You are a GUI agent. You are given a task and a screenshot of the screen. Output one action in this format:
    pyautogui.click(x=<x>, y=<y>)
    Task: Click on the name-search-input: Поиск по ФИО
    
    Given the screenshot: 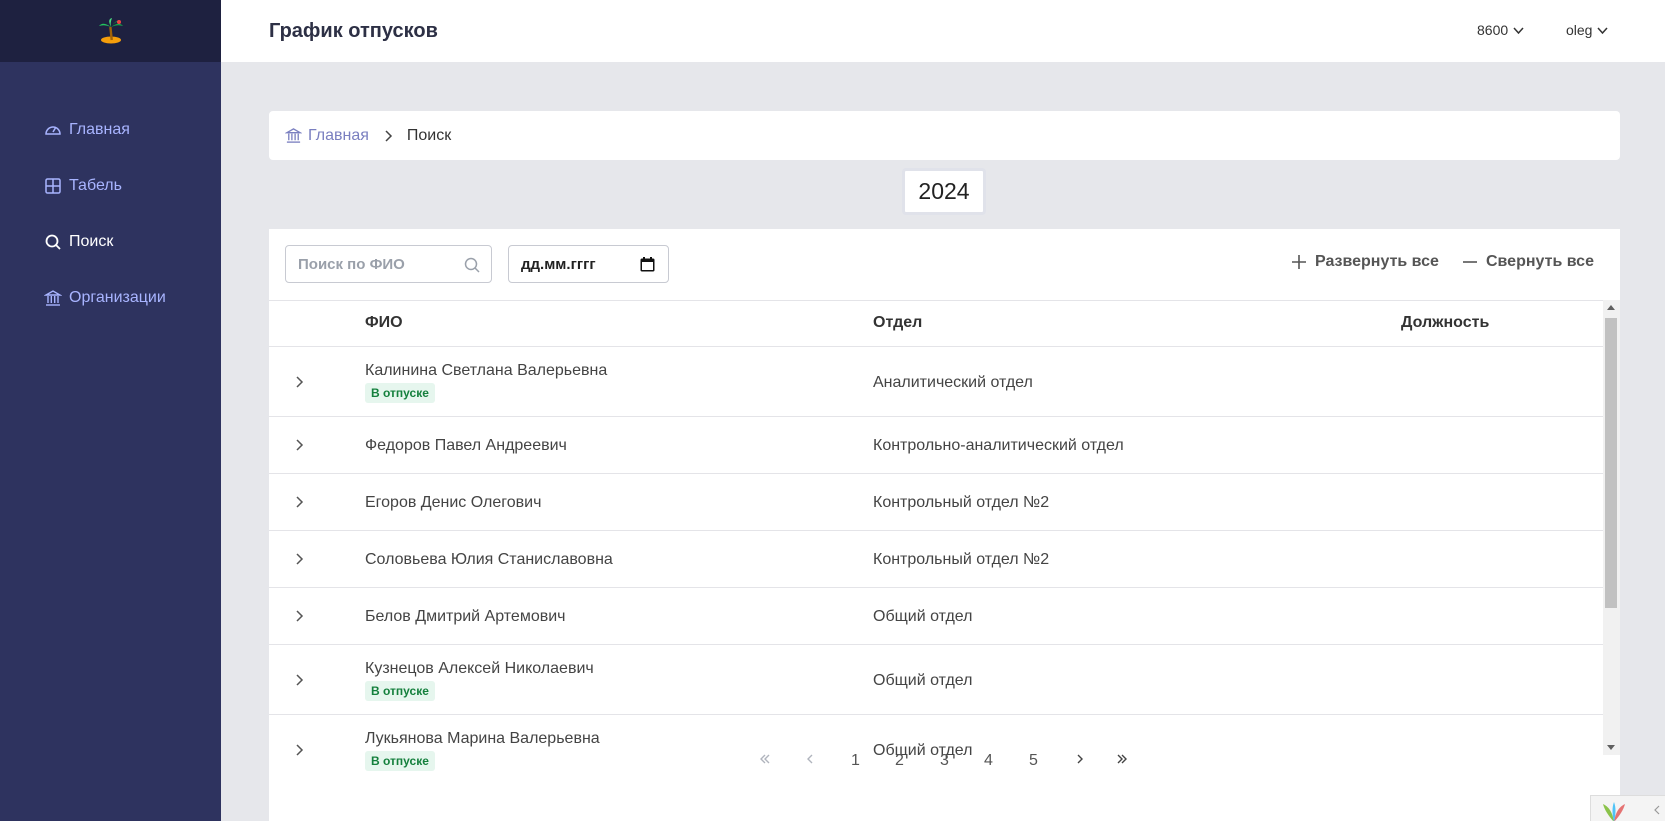 What is the action you would take?
    pyautogui.click(x=388, y=264)
    